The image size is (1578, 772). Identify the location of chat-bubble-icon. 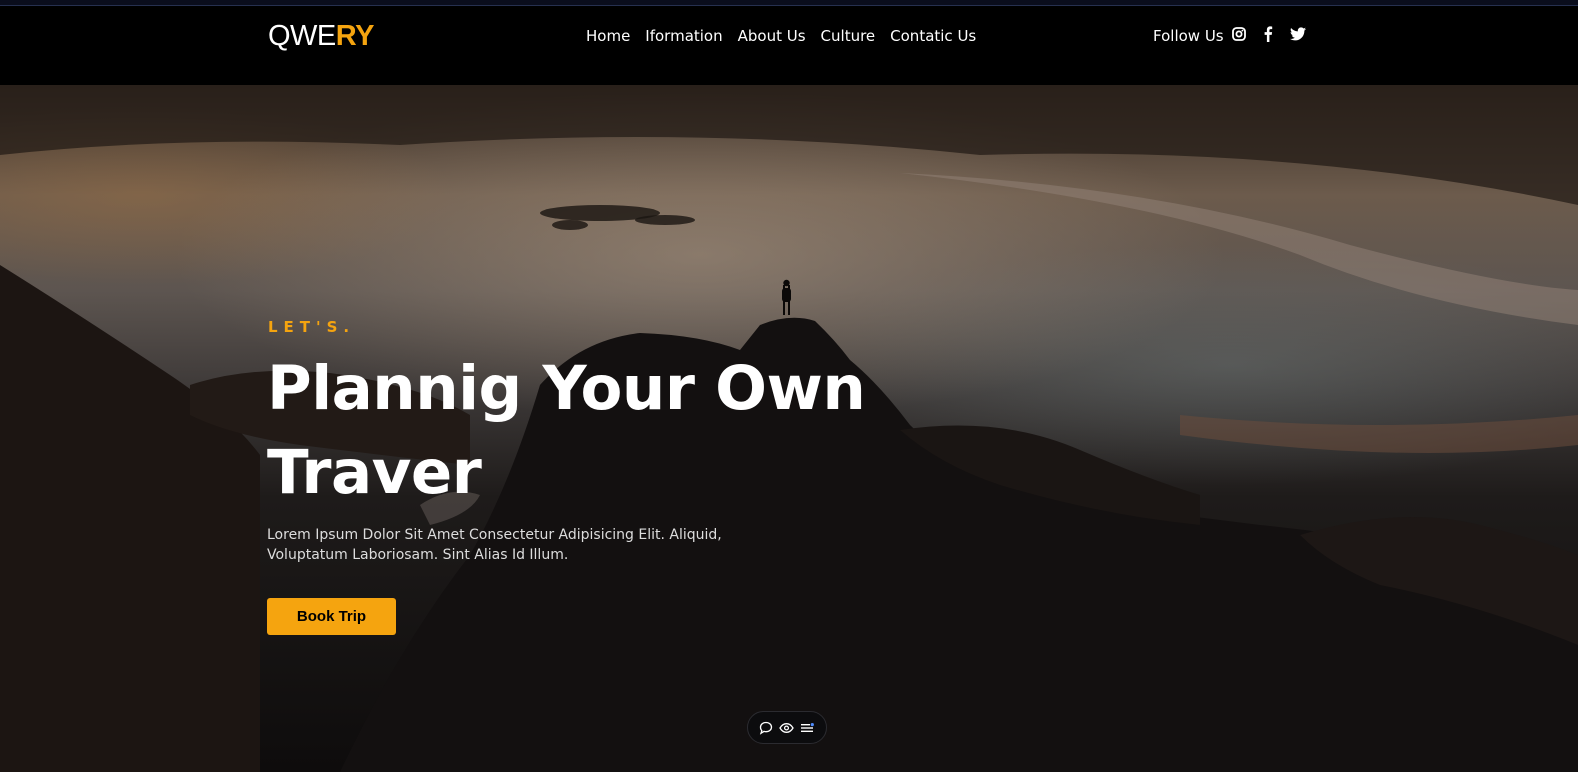
(766, 728).